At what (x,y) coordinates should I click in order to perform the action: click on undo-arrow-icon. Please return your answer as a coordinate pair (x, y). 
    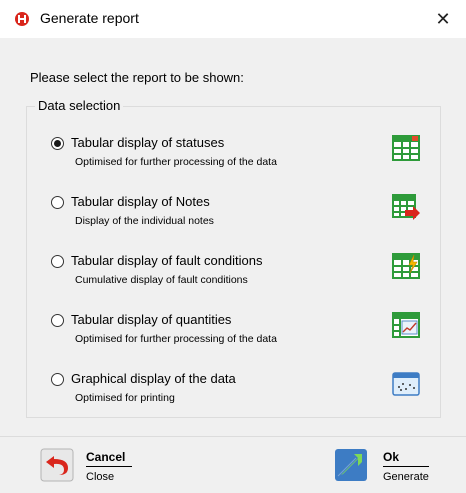
    Looking at the image, I should click on (57, 465).